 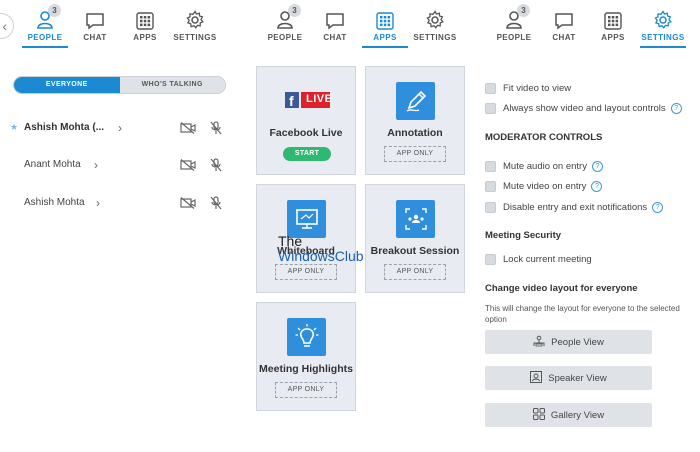 I want to click on checkbox-label: Fit video to view, so click(x=537, y=88).